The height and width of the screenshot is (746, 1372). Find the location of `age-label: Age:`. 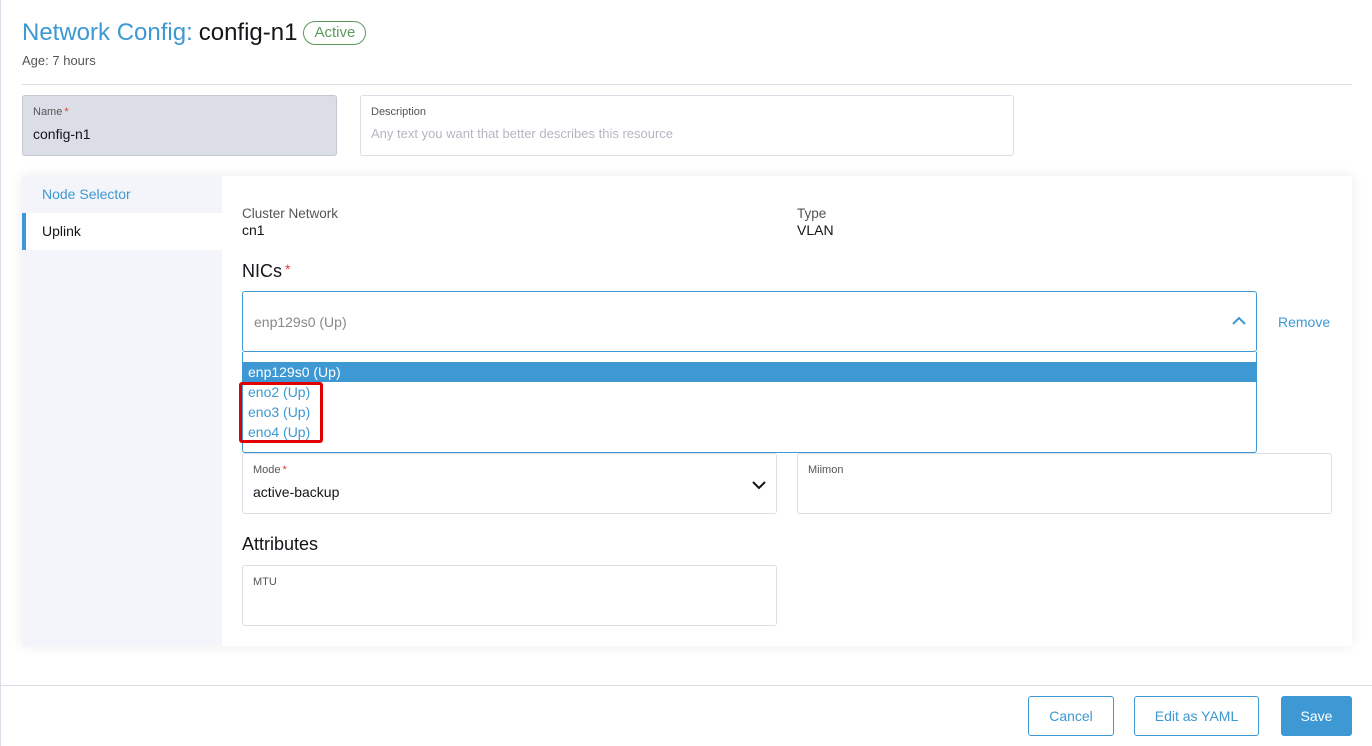

age-label: Age: is located at coordinates (35, 60).